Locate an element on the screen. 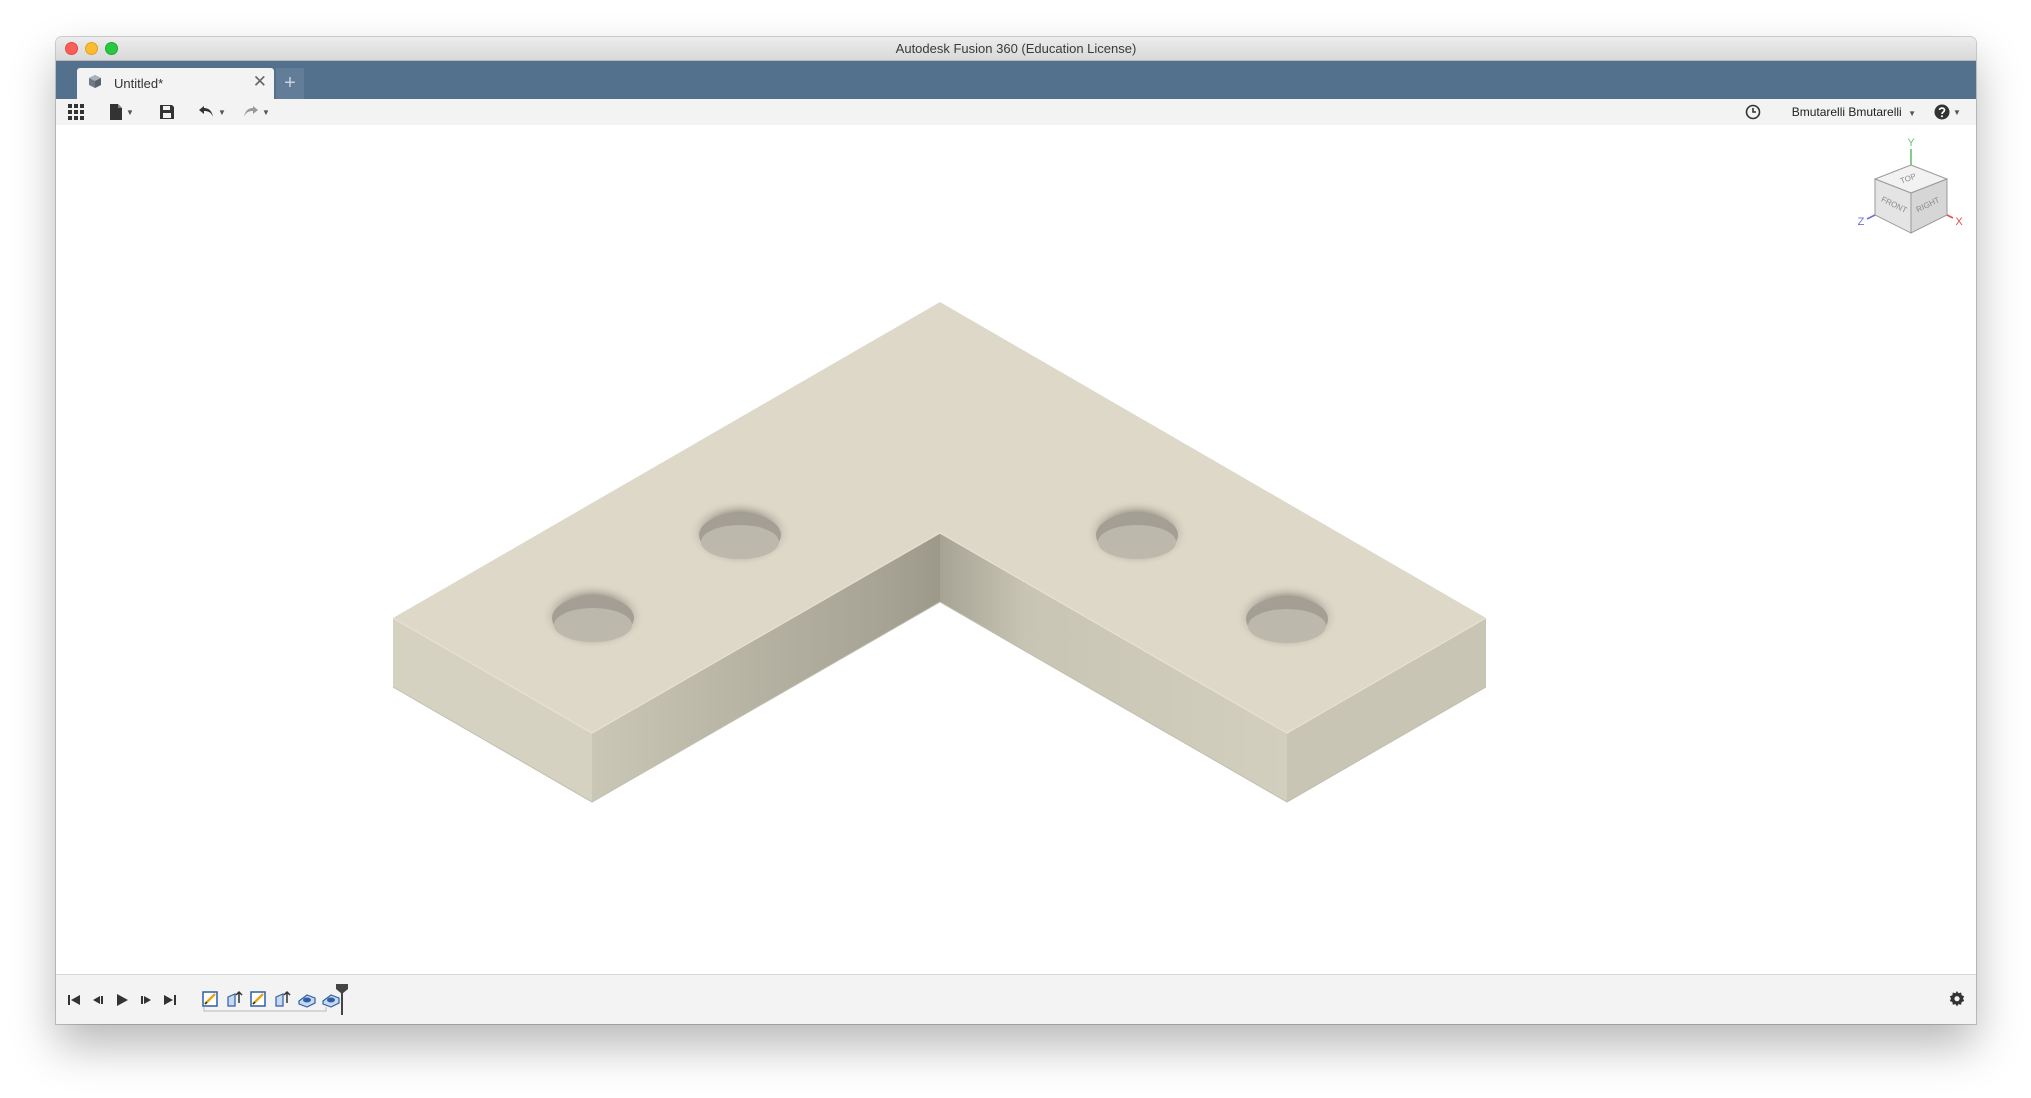 This screenshot has height=1098, width=2031. x-axis-line is located at coordinates (1950, 216).